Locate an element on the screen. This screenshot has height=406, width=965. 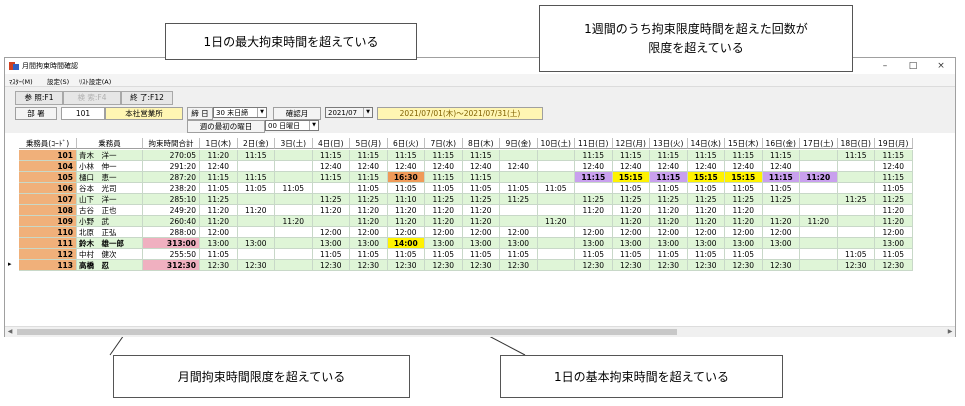
menu-settings: 設定(S) is located at coordinates (58, 81).